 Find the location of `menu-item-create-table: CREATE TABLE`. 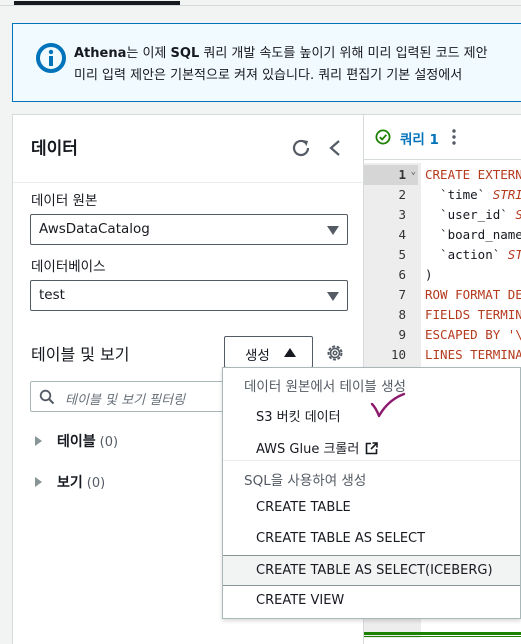

menu-item-create-table: CREATE TABLE is located at coordinates (371, 508).